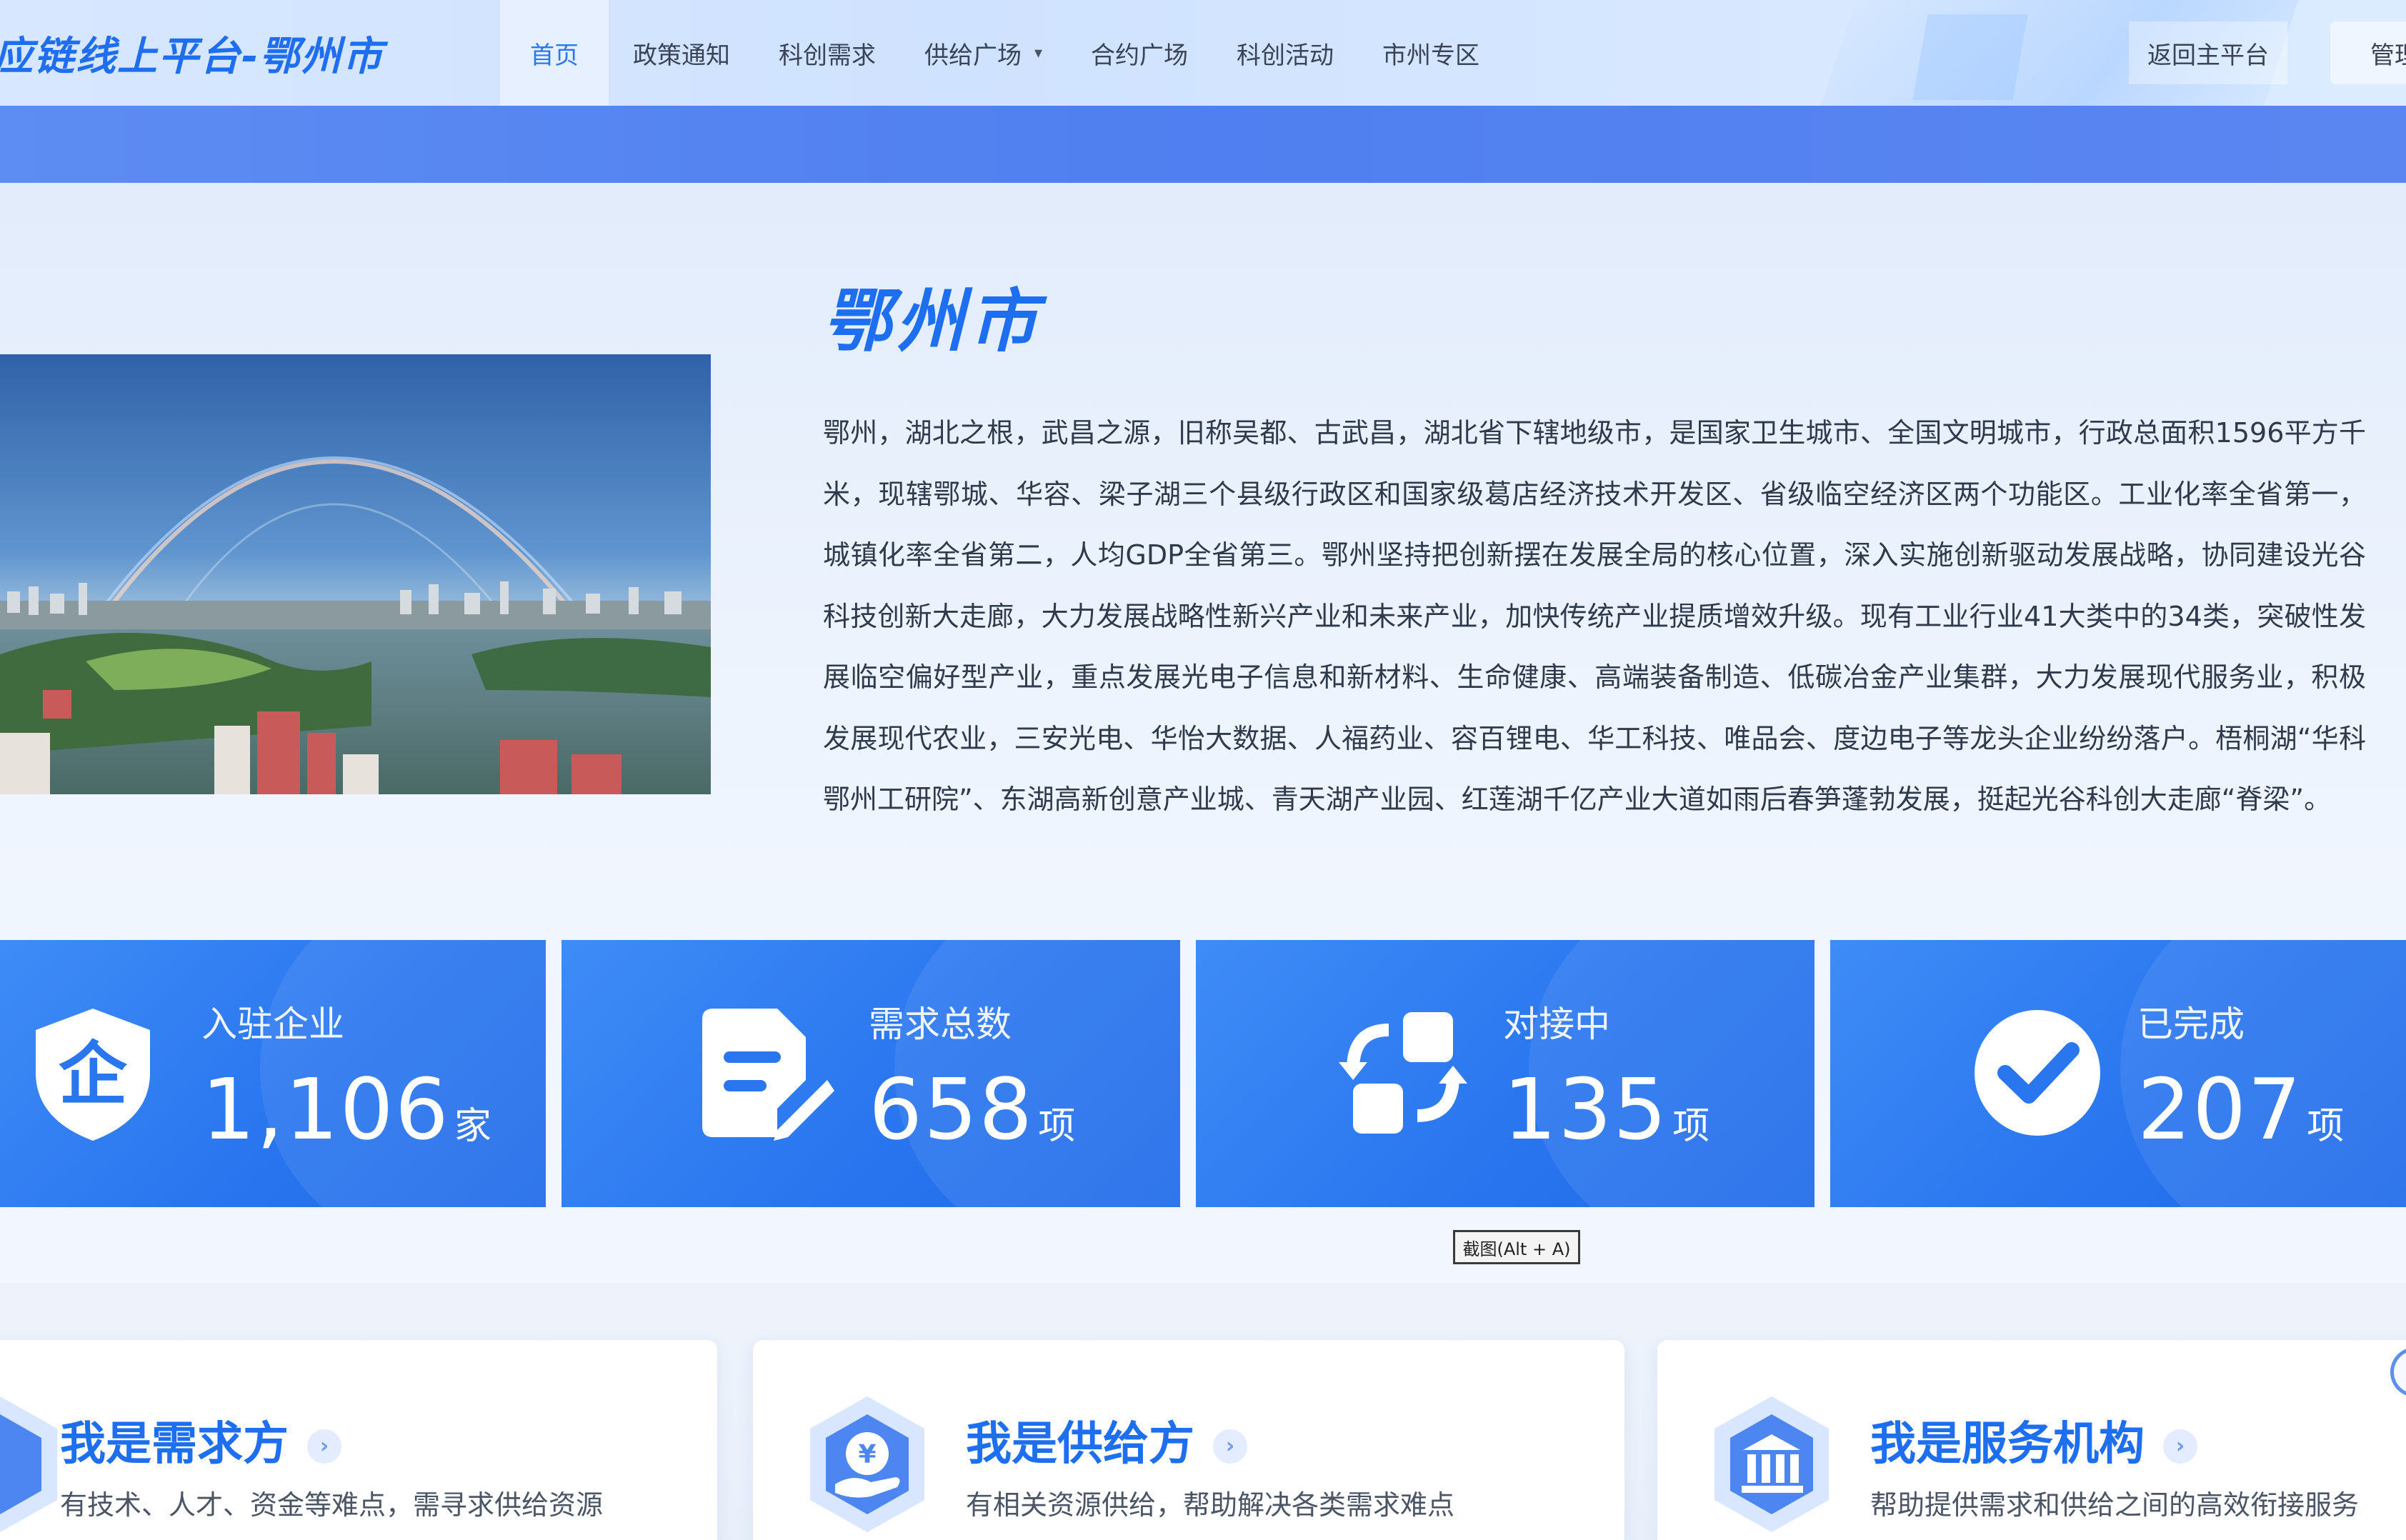 The height and width of the screenshot is (1540, 2406). I want to click on nav-label: 政策通知, so click(681, 55).